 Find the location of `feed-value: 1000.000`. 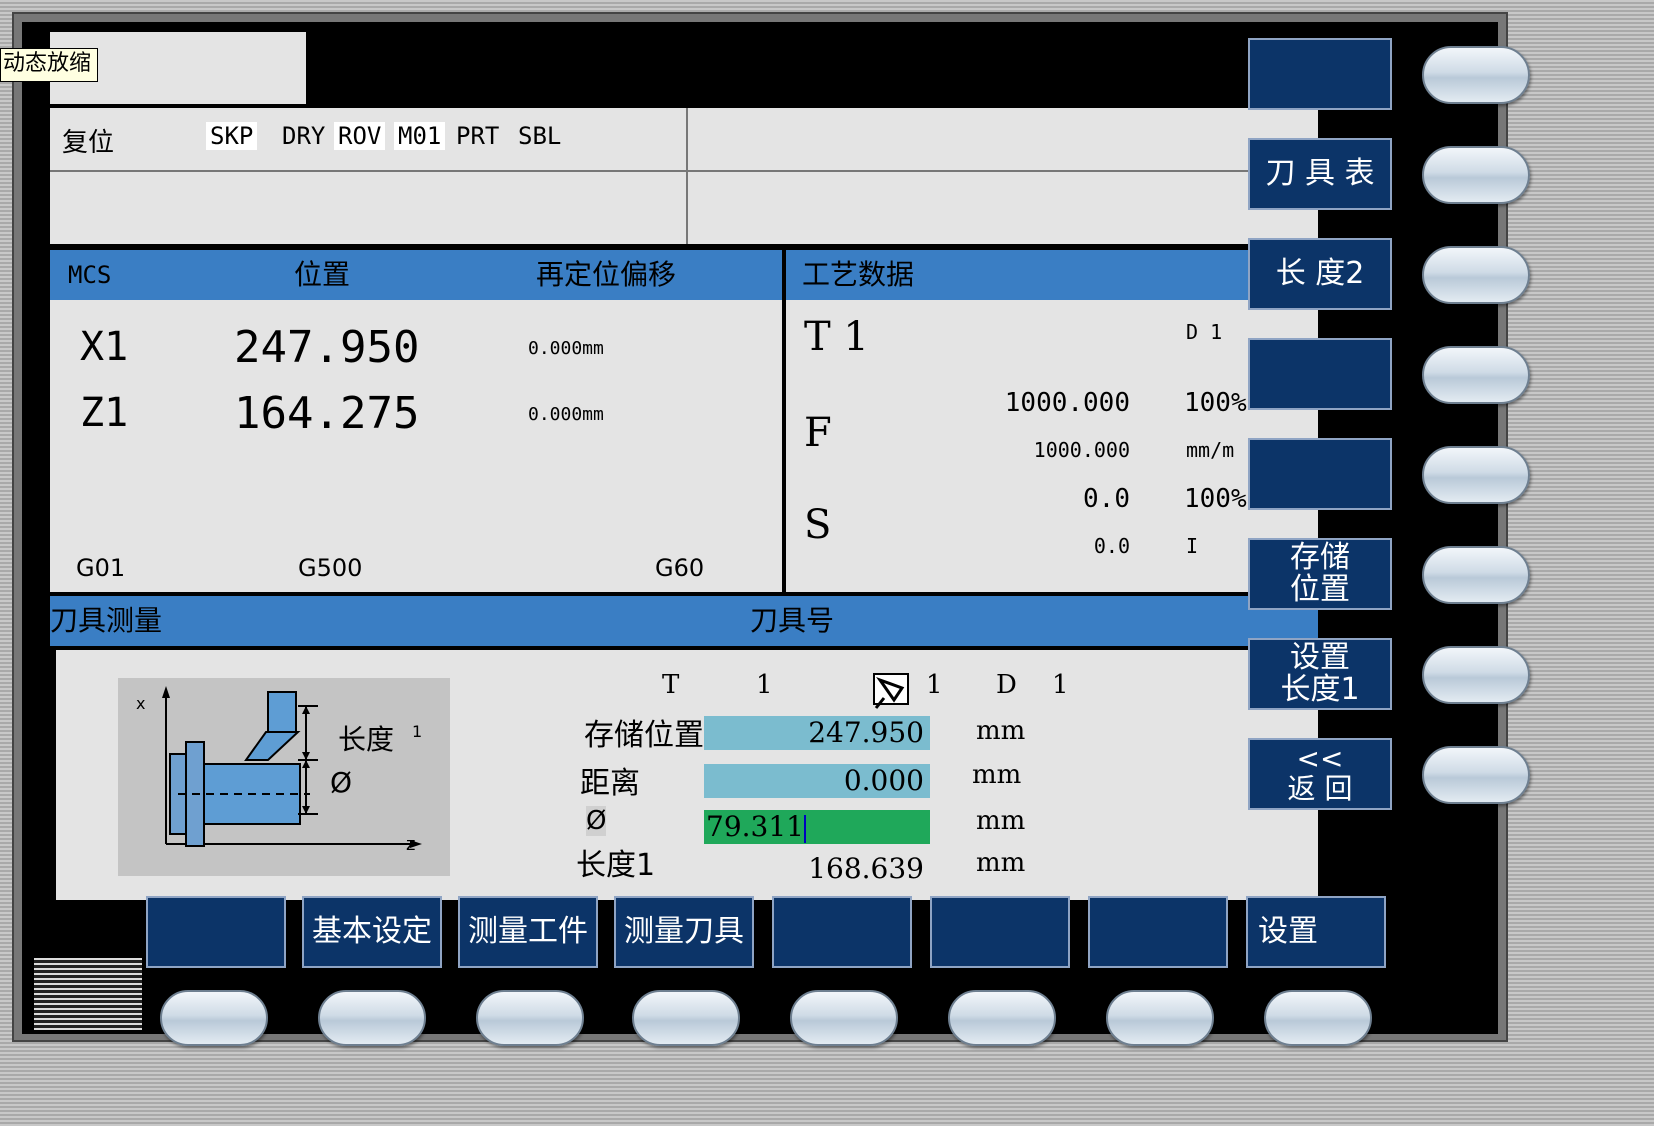

feed-value: 1000.000 is located at coordinates (1067, 403).